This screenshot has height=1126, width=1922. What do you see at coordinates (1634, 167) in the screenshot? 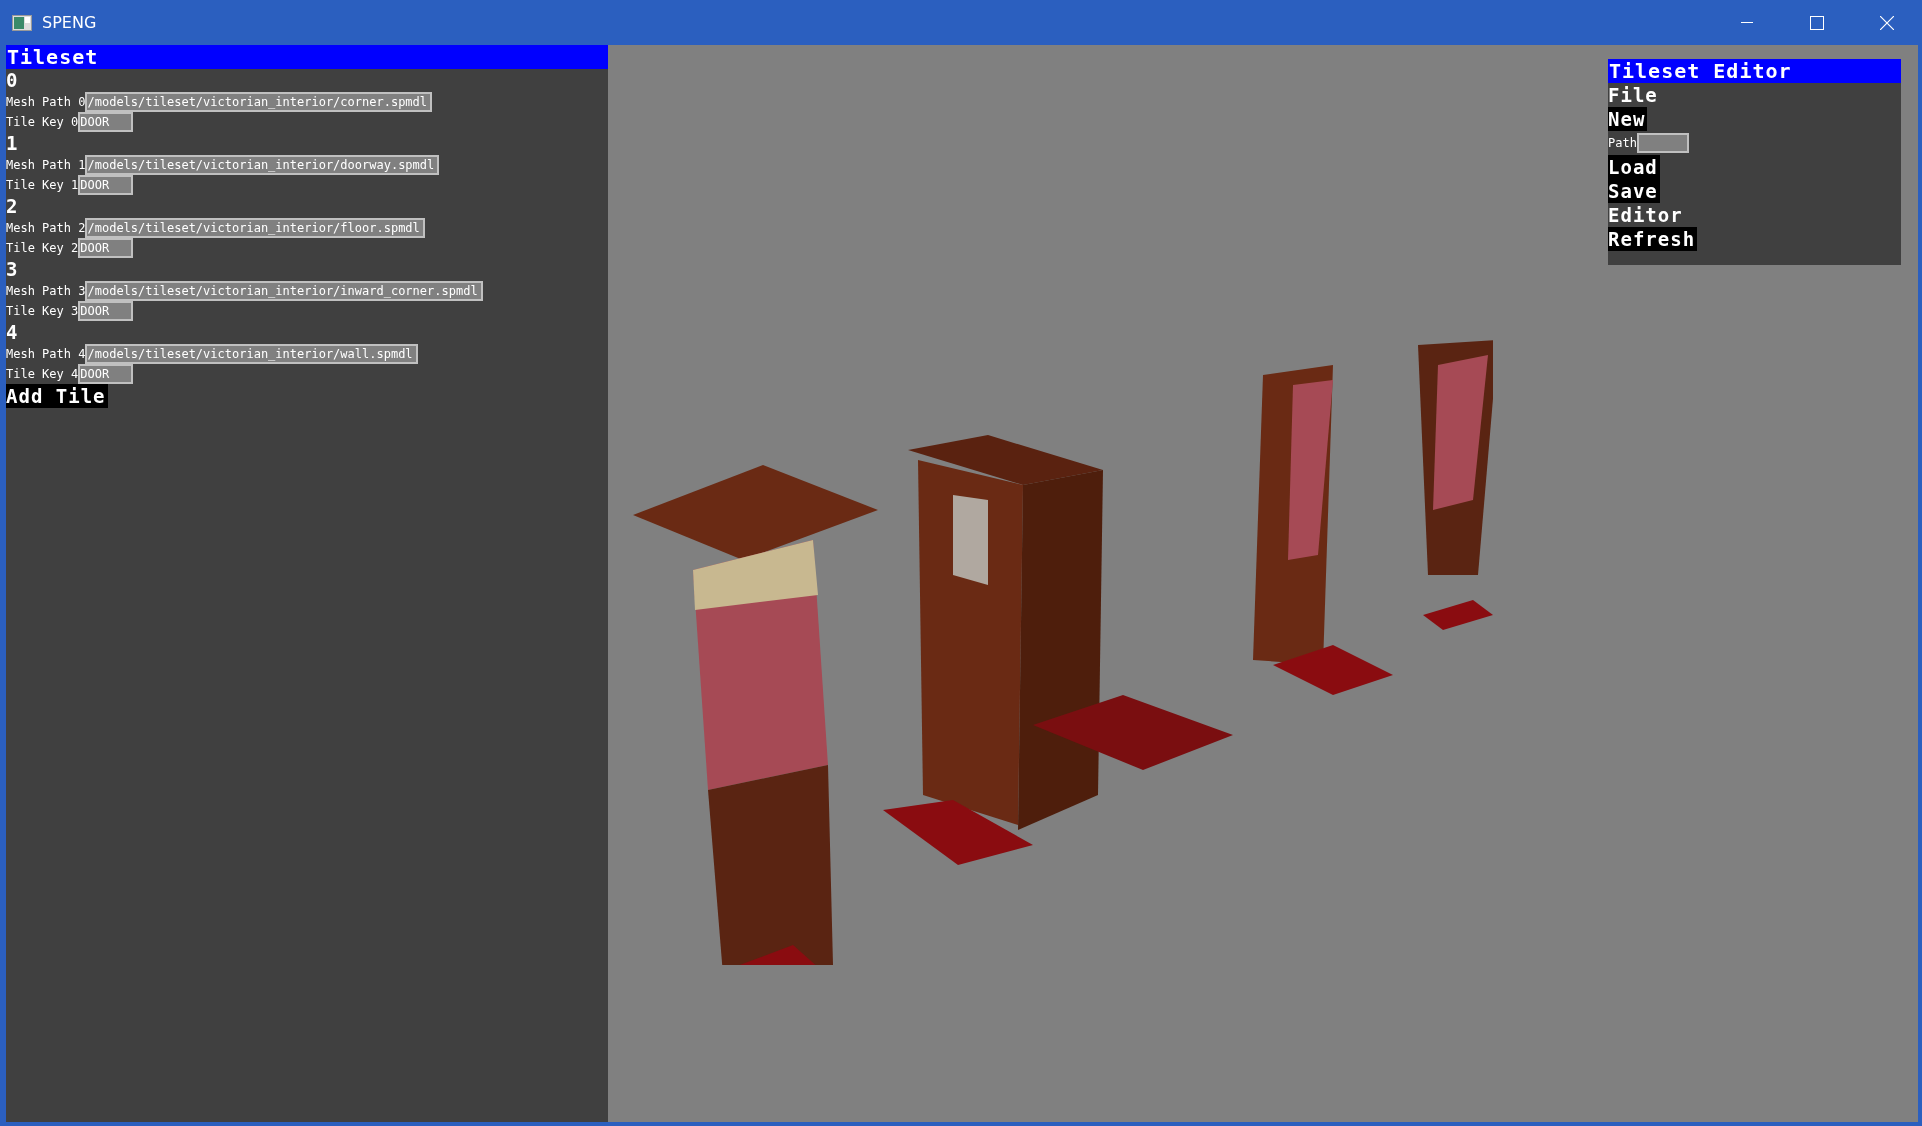
I see `menu-button: Load` at bounding box center [1634, 167].